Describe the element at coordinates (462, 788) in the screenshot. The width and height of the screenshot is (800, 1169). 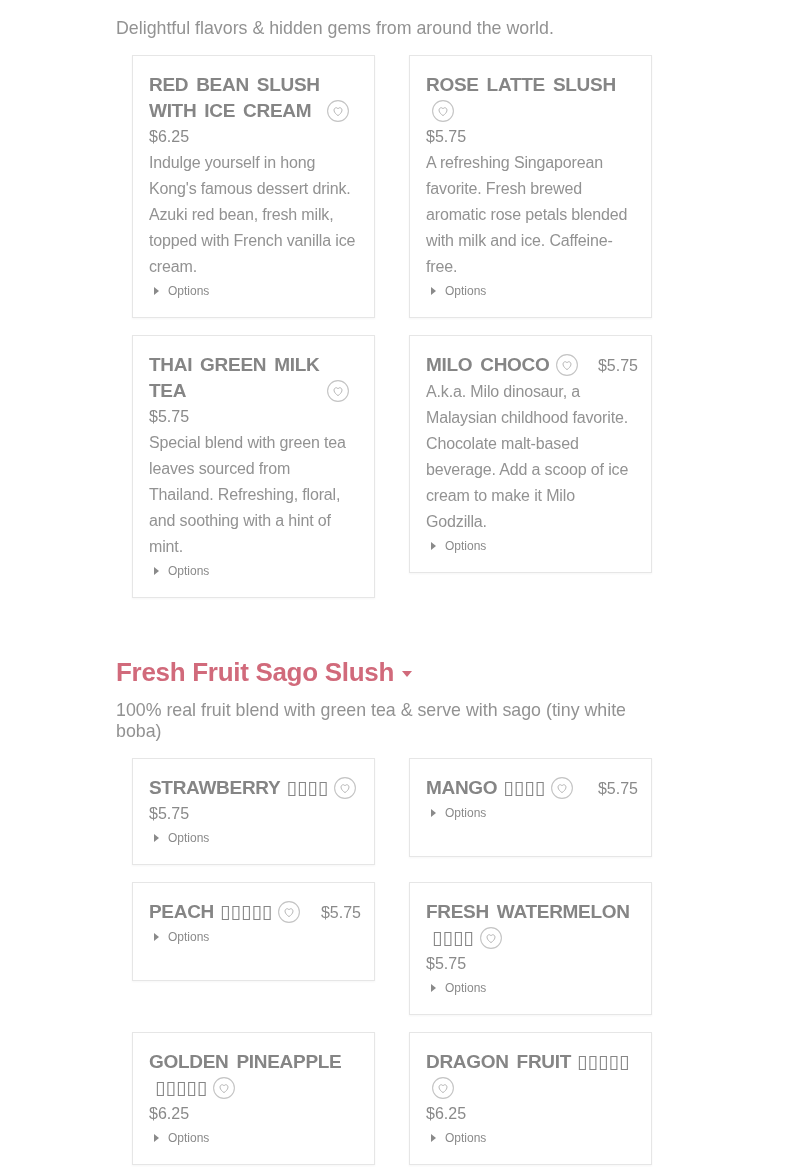
I see `item-name: MANGO` at that location.